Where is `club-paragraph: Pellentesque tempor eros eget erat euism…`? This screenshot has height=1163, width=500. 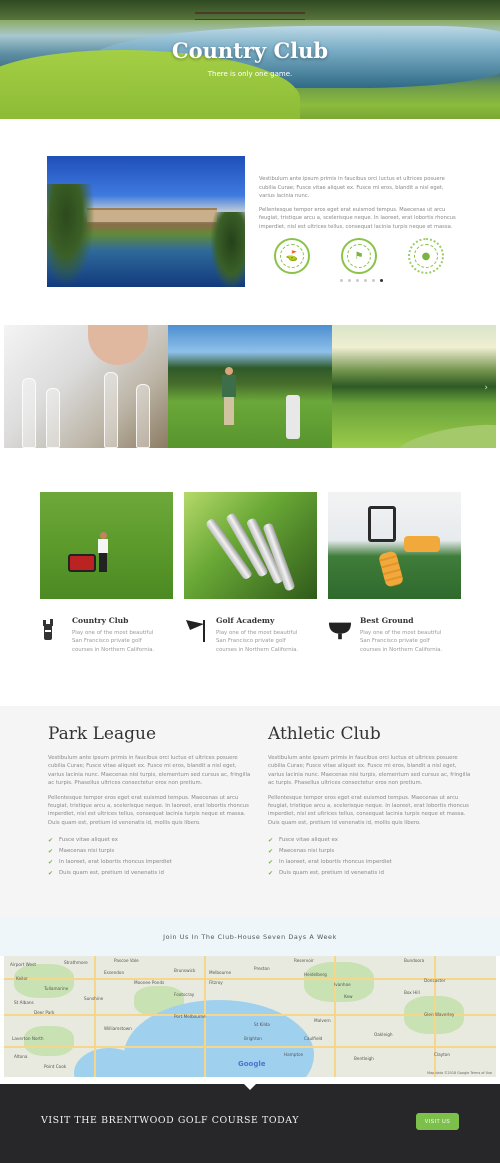 club-paragraph: Pellentesque tempor eros eget erat euism… is located at coordinates (368, 810).